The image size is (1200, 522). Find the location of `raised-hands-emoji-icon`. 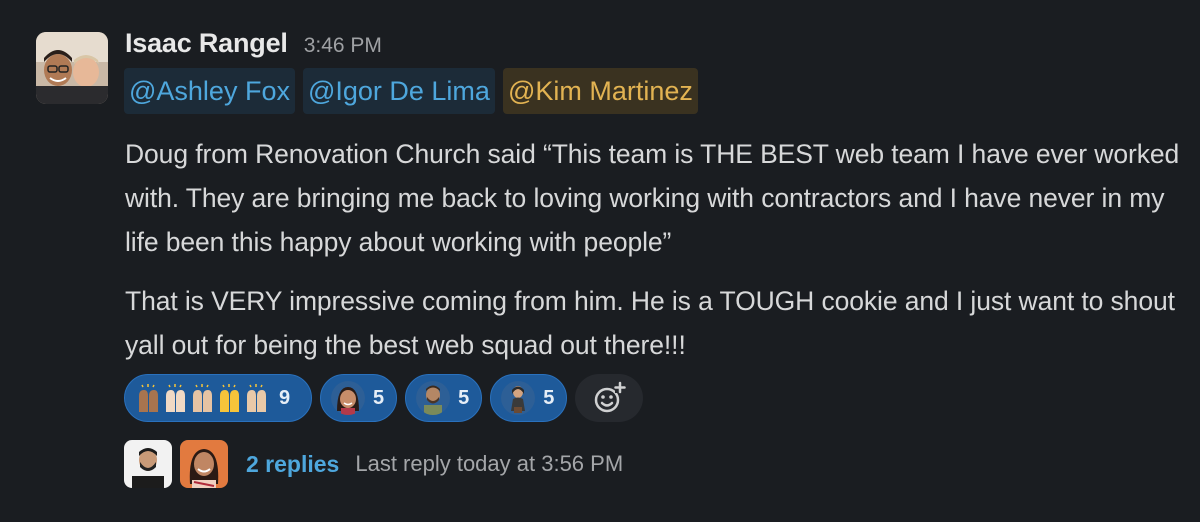

raised-hands-emoji-icon is located at coordinates (203, 398).